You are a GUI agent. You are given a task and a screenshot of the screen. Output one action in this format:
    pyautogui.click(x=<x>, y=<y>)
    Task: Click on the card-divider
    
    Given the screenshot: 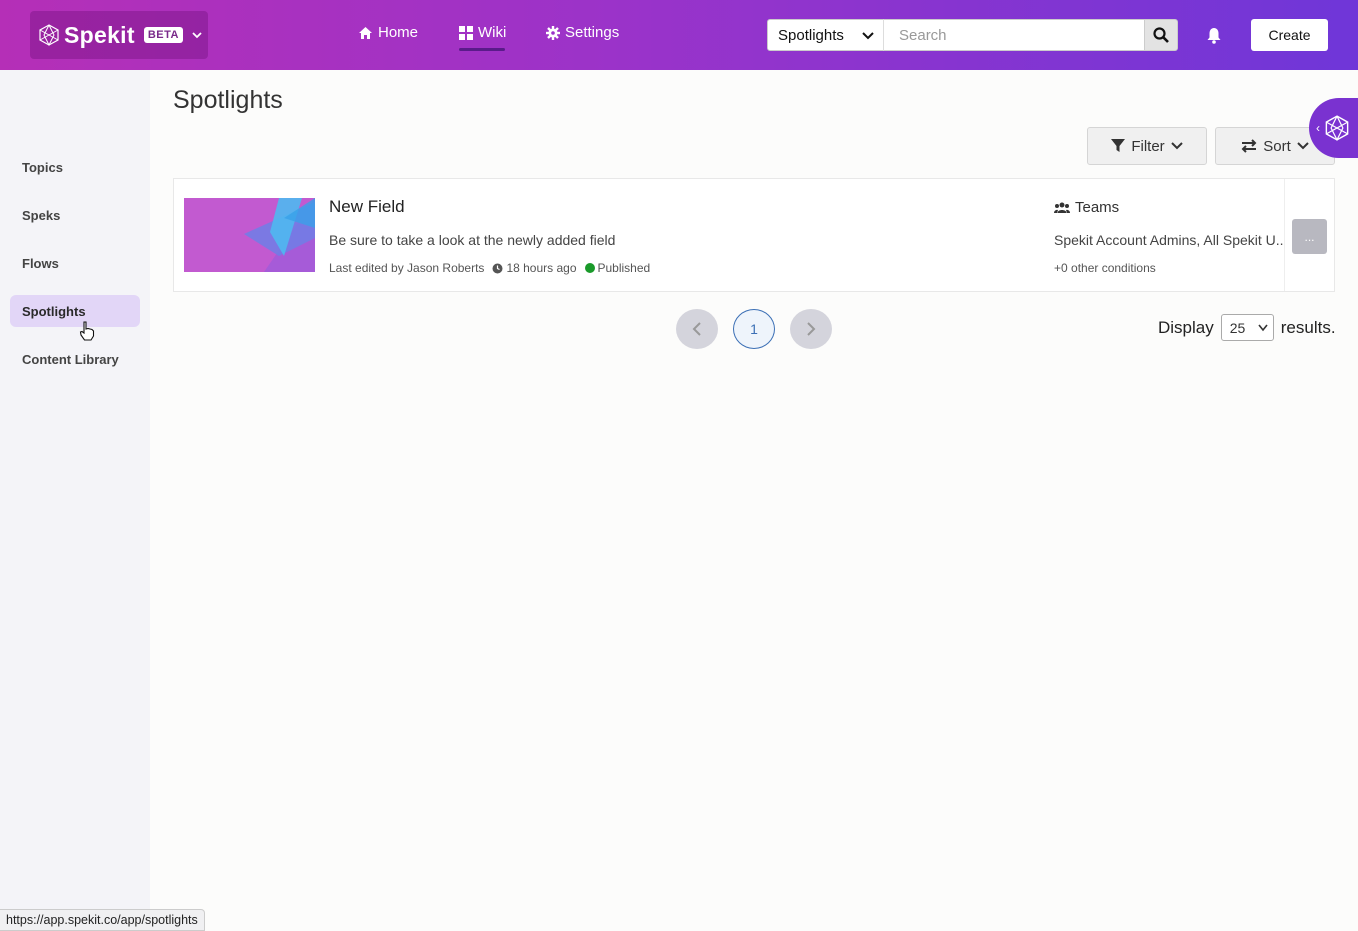 What is the action you would take?
    pyautogui.click(x=1284, y=235)
    